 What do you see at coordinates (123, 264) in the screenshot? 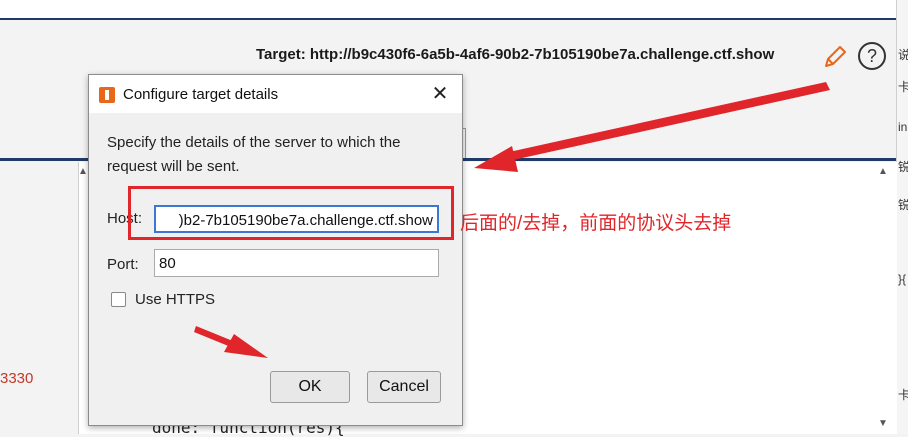
I see `port-label: Port:` at bounding box center [123, 264].